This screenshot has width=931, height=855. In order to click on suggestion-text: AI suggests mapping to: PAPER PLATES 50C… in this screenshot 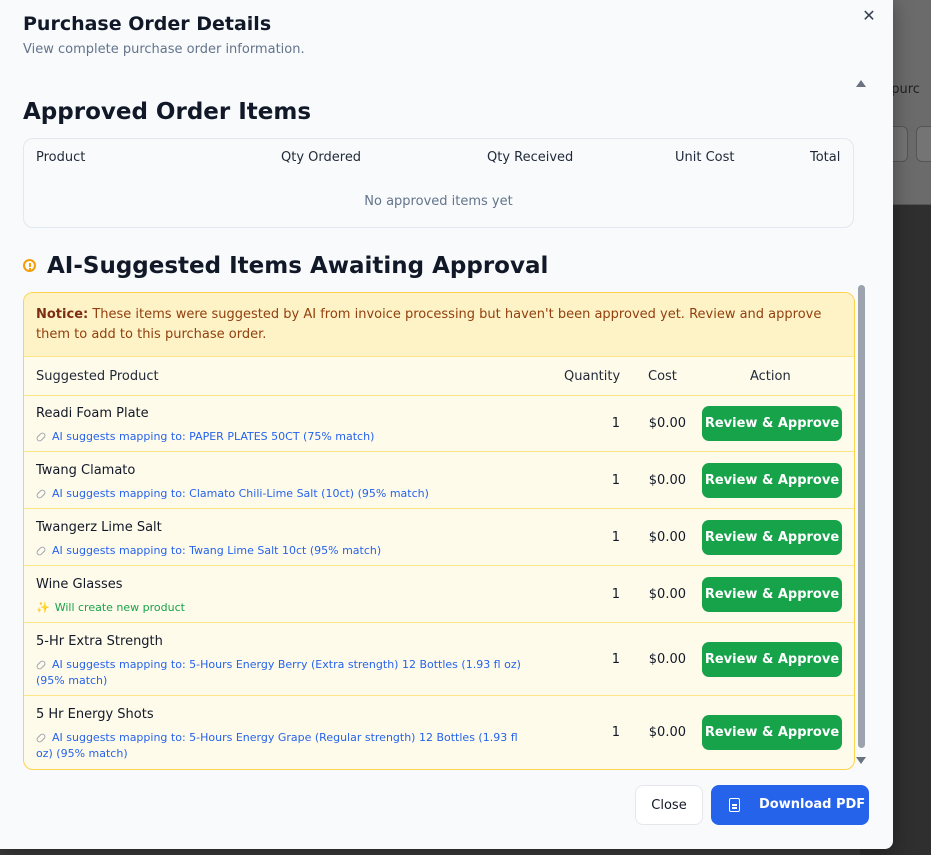, I will do `click(213, 436)`.